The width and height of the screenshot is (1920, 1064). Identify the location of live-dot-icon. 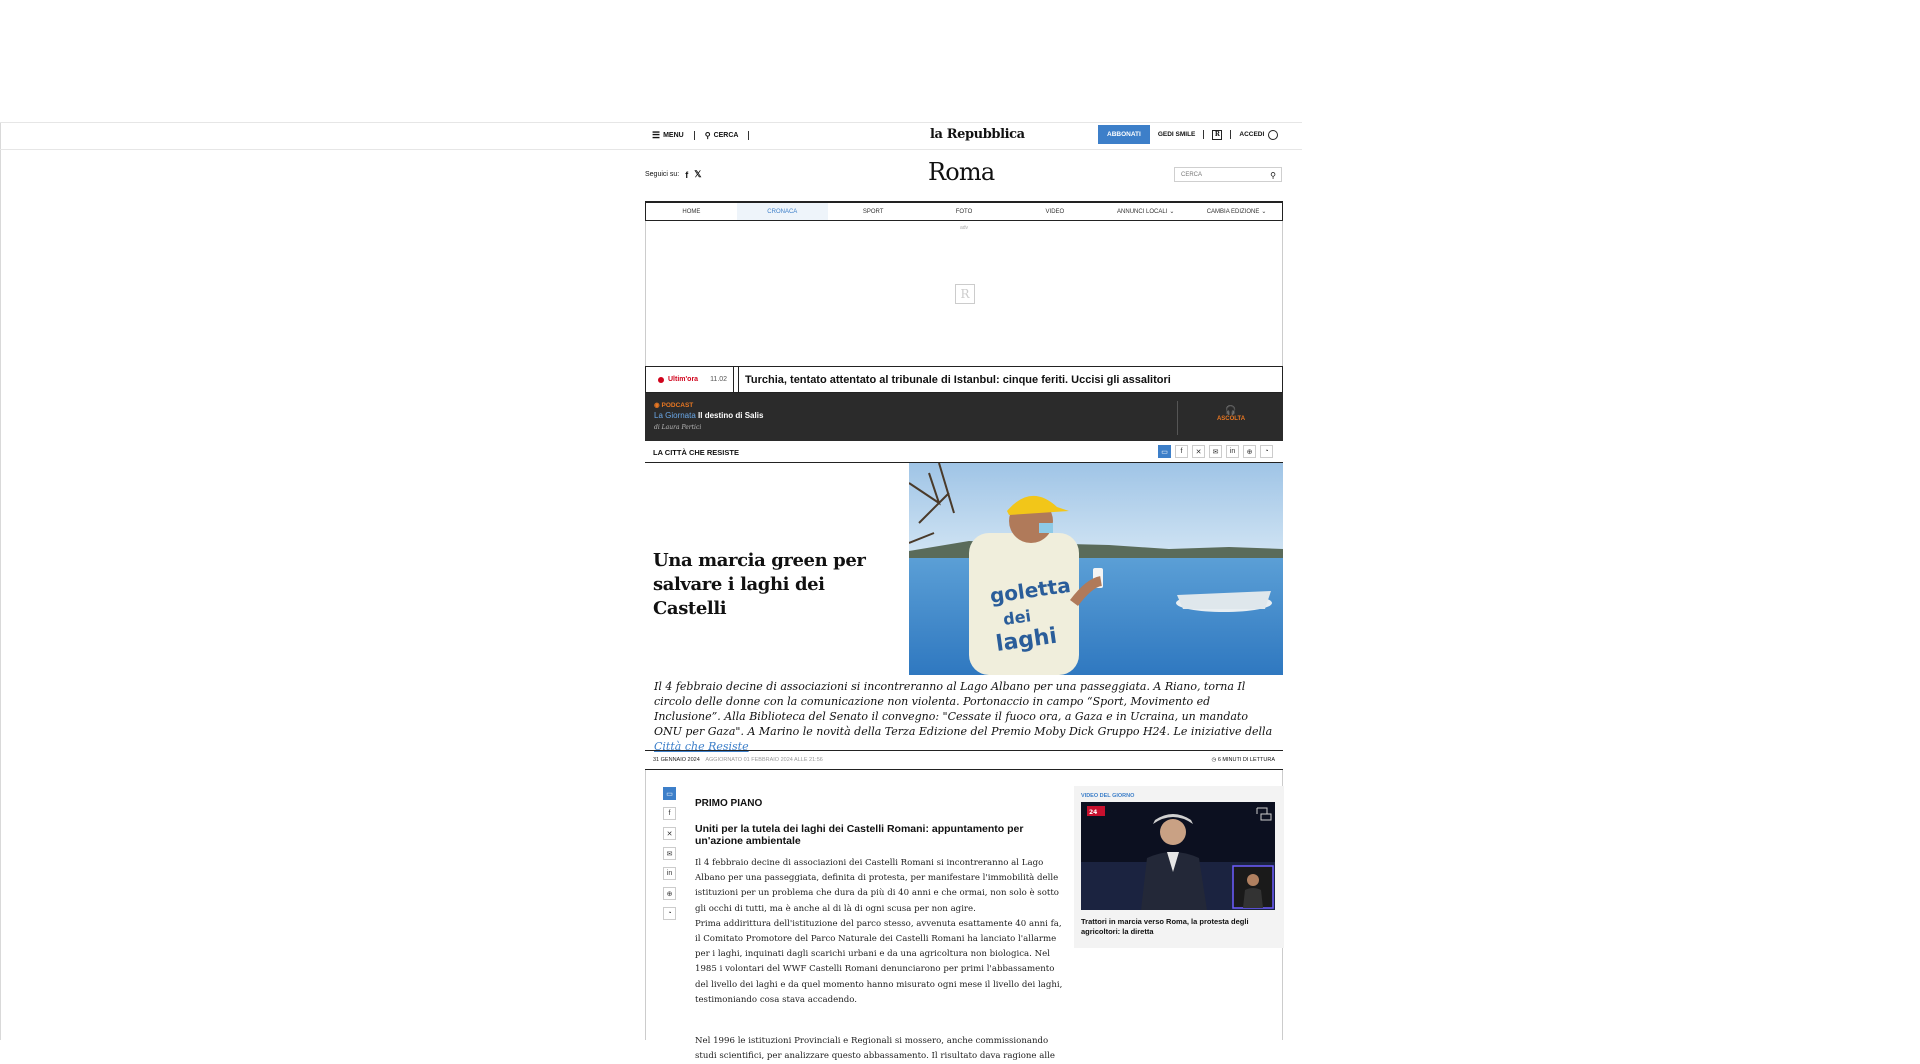
(661, 379).